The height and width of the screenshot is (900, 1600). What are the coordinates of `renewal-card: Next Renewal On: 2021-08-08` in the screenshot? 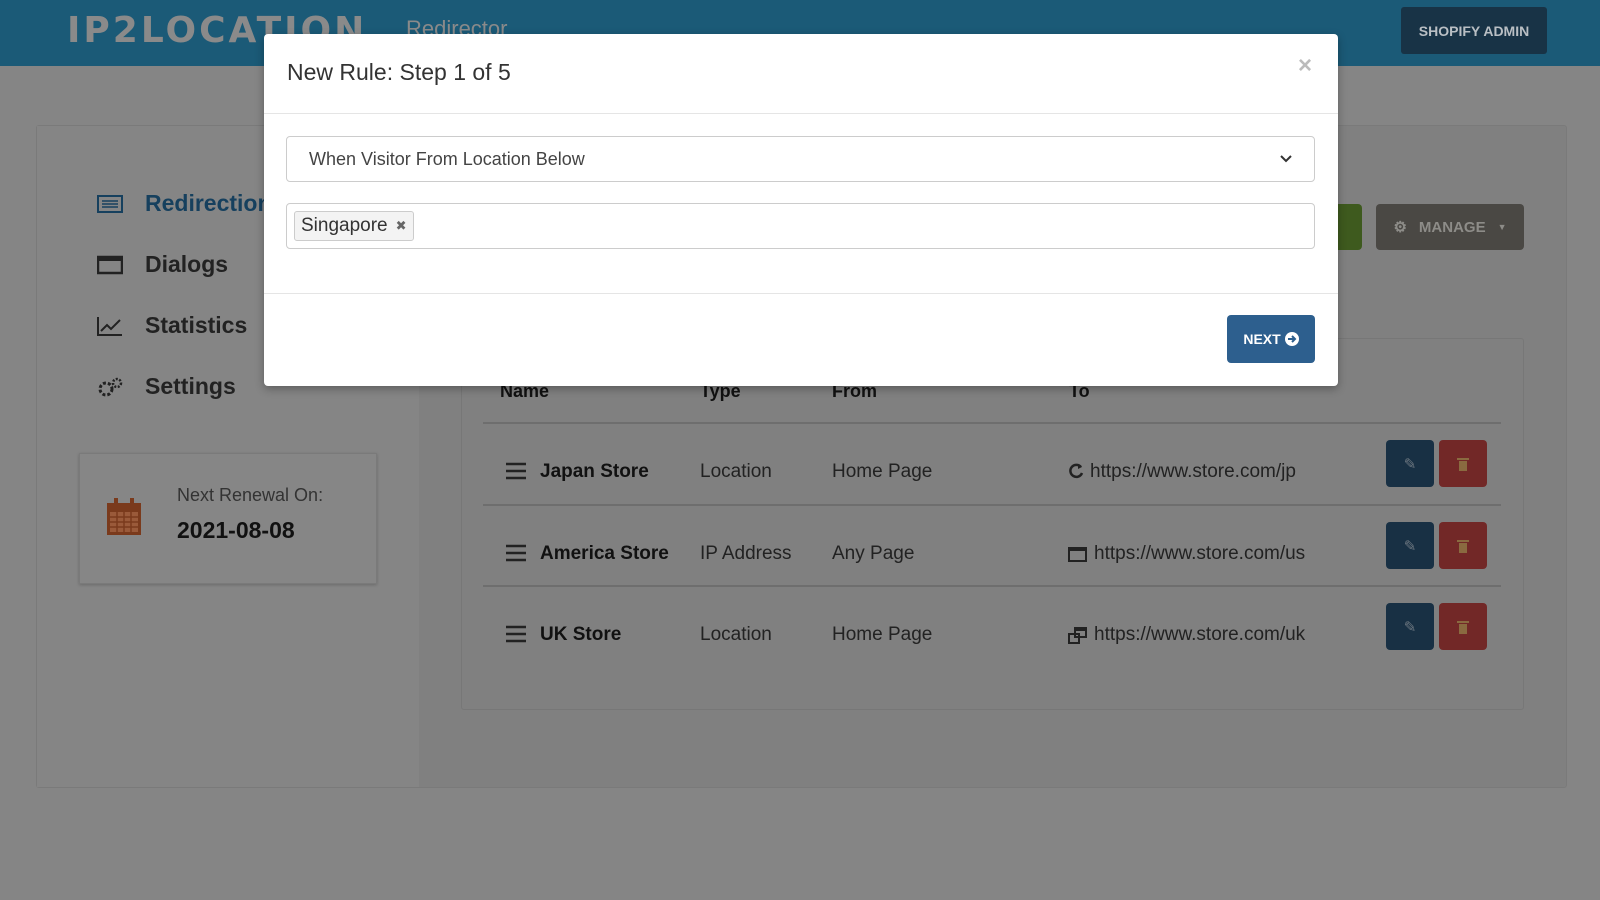 It's located at (228, 518).